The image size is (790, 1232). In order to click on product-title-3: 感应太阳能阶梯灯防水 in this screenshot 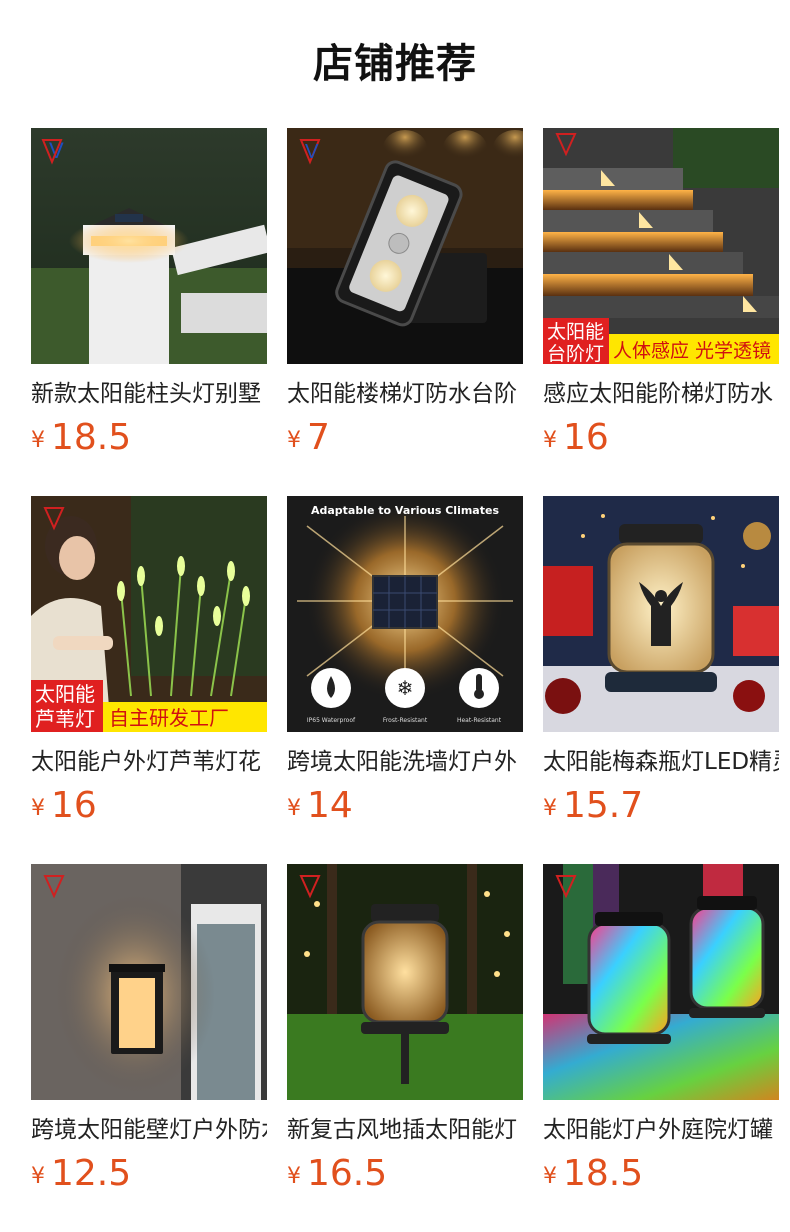, I will do `click(661, 394)`.